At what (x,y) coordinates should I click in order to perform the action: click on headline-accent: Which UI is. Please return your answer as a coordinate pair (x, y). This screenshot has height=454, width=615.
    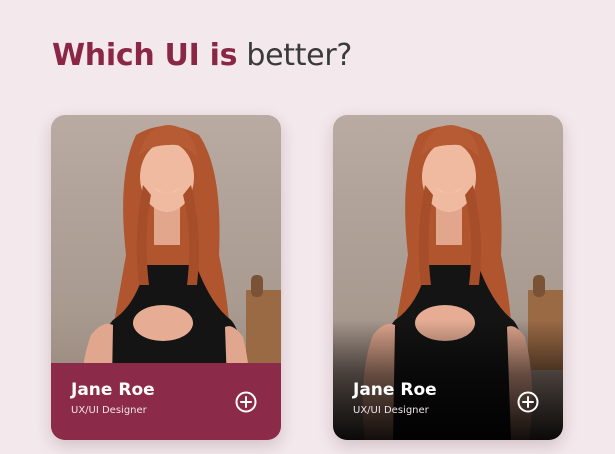
    Looking at the image, I should click on (145, 55).